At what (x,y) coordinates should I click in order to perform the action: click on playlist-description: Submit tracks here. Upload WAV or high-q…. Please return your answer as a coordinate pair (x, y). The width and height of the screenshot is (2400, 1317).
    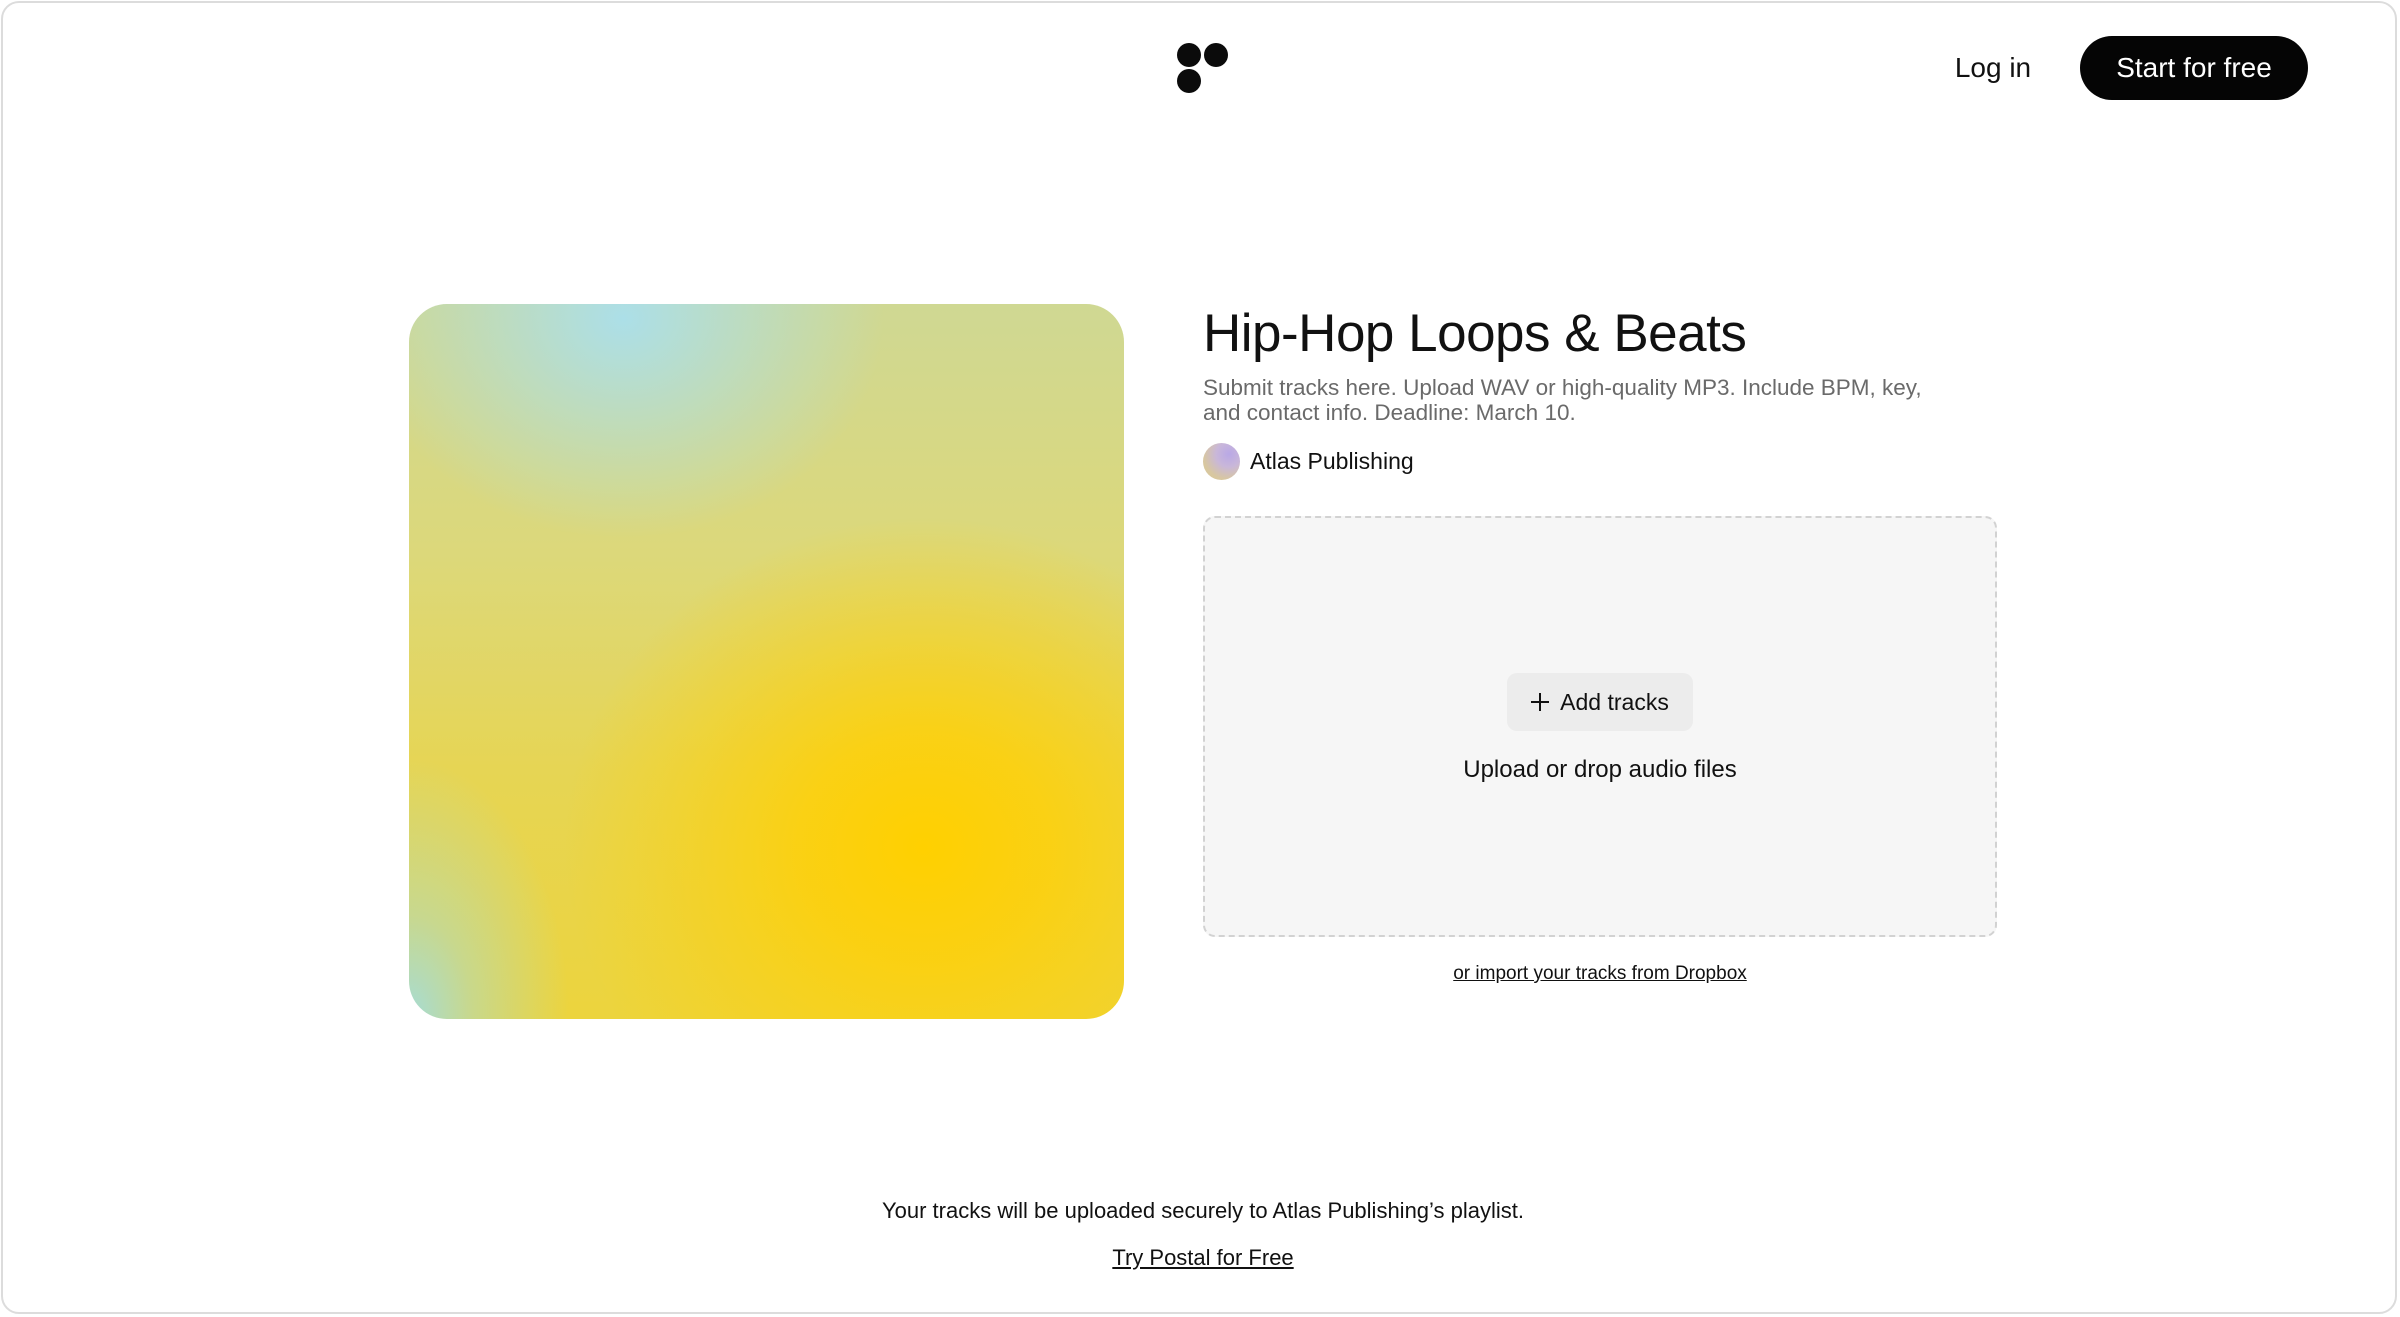
    Looking at the image, I should click on (1562, 400).